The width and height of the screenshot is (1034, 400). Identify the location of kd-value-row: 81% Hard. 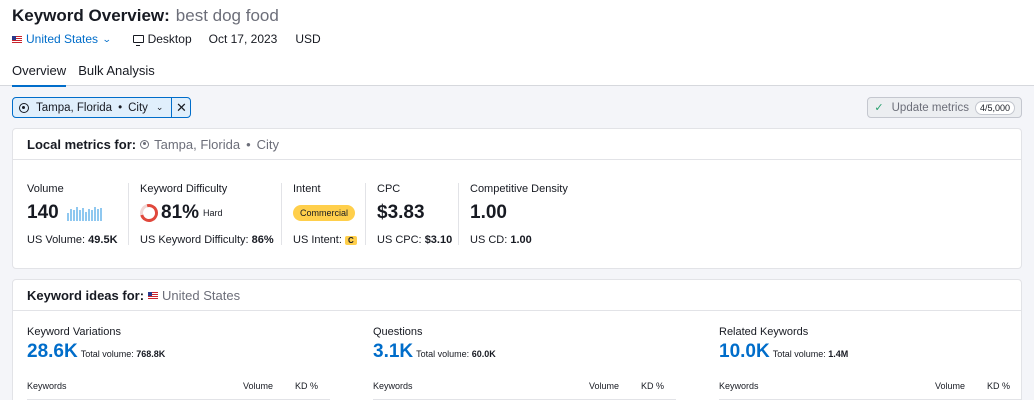
(205, 213).